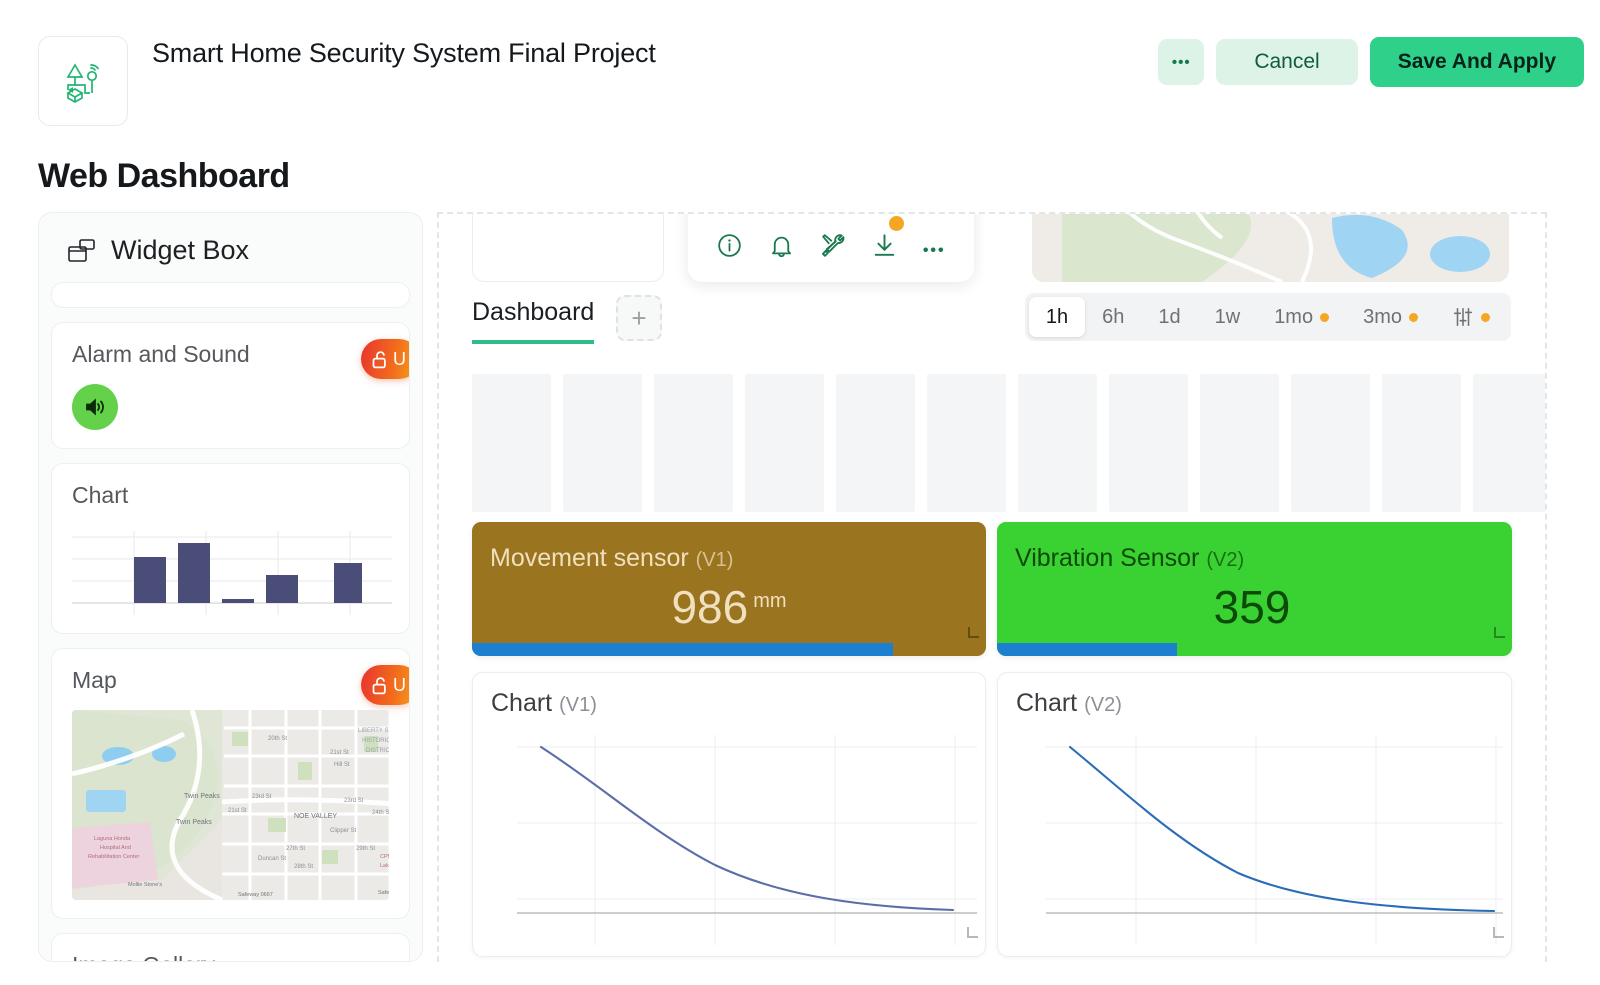 The height and width of the screenshot is (985, 1600). What do you see at coordinates (112, 839) in the screenshot?
I see `svg-text: Laguna Honda` at bounding box center [112, 839].